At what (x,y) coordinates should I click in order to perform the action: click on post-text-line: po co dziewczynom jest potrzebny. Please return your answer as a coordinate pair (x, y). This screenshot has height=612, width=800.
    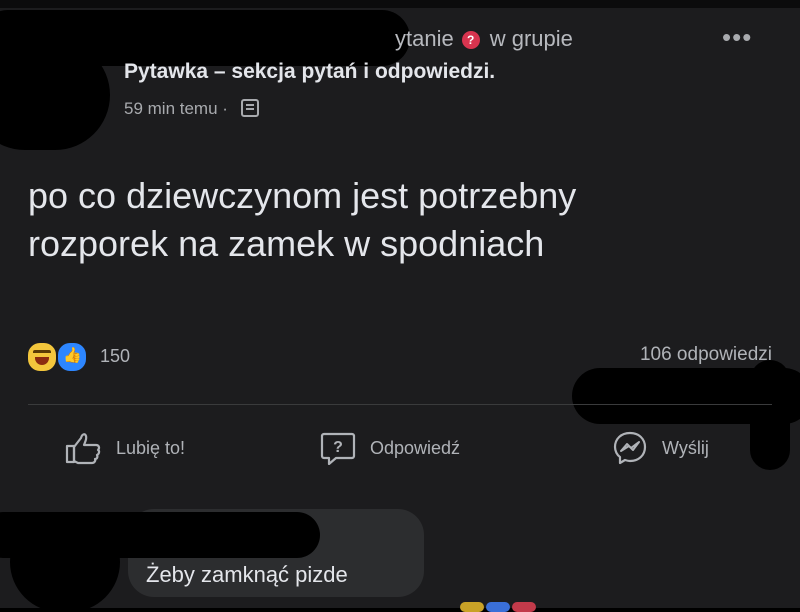
    Looking at the image, I should click on (302, 195).